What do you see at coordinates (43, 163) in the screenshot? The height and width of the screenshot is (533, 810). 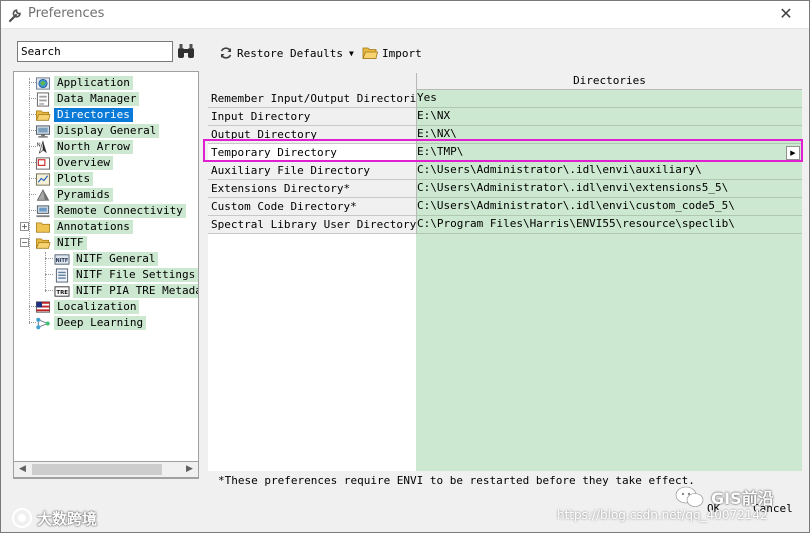 I see `overview-window-icon` at bounding box center [43, 163].